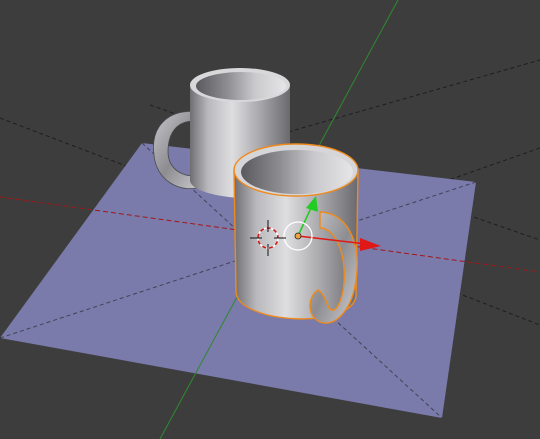 The width and height of the screenshot is (540, 439). I want to click on object-origin-dot, so click(298, 236).